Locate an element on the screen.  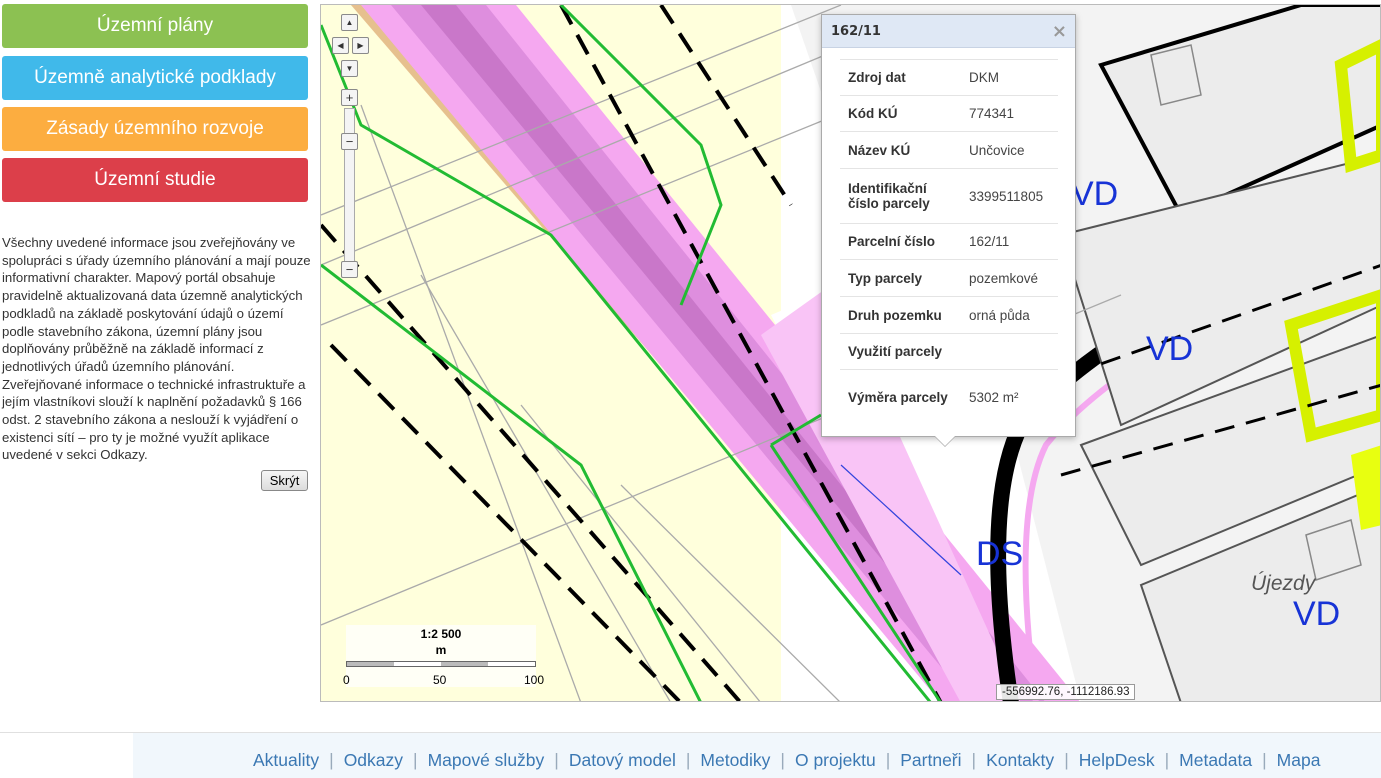
popup-row-key: Výměra parcely is located at coordinates (900, 397).